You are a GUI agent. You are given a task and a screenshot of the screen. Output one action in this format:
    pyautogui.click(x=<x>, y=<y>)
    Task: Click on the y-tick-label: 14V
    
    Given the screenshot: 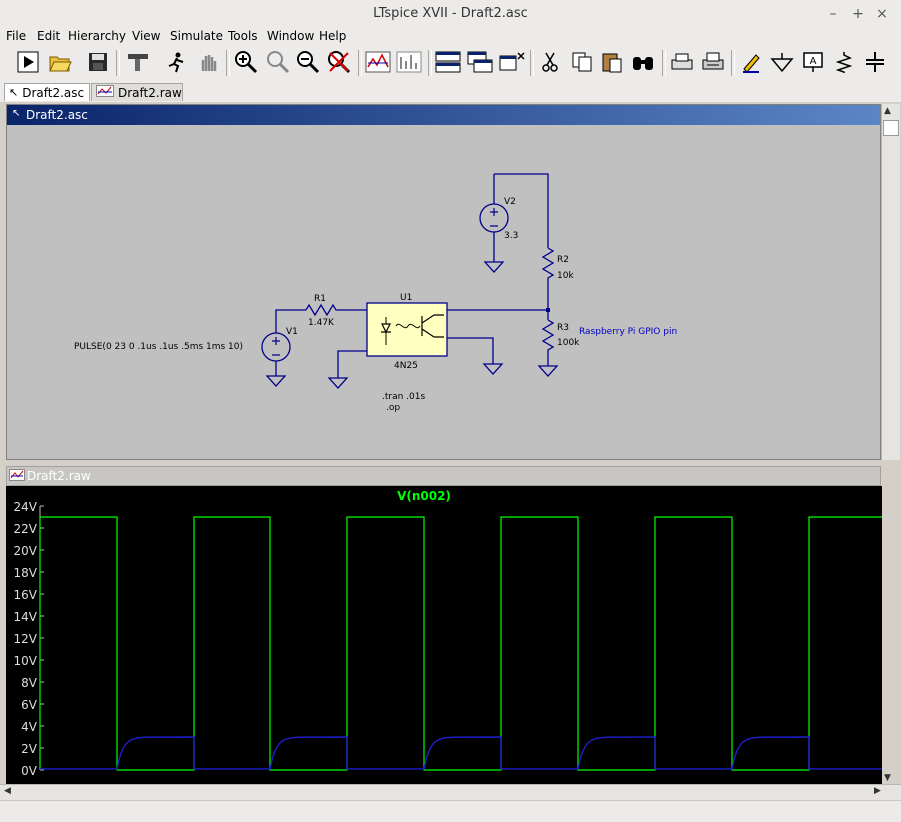 What is the action you would take?
    pyautogui.click(x=26, y=617)
    